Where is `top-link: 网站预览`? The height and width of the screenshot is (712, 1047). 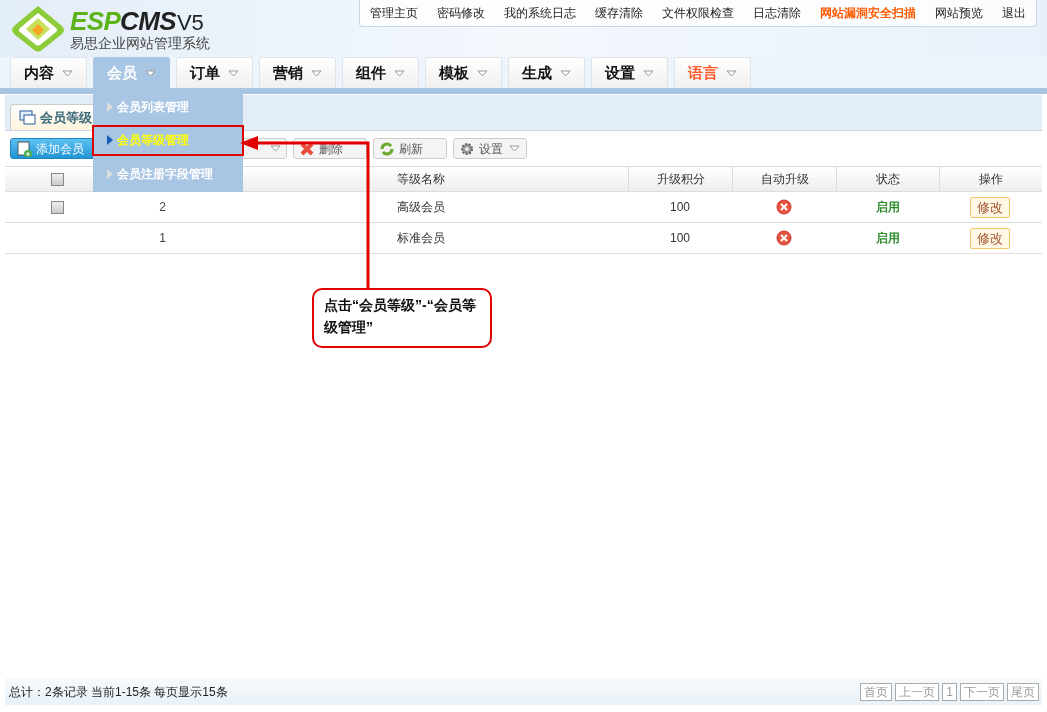 top-link: 网站预览 is located at coordinates (959, 13).